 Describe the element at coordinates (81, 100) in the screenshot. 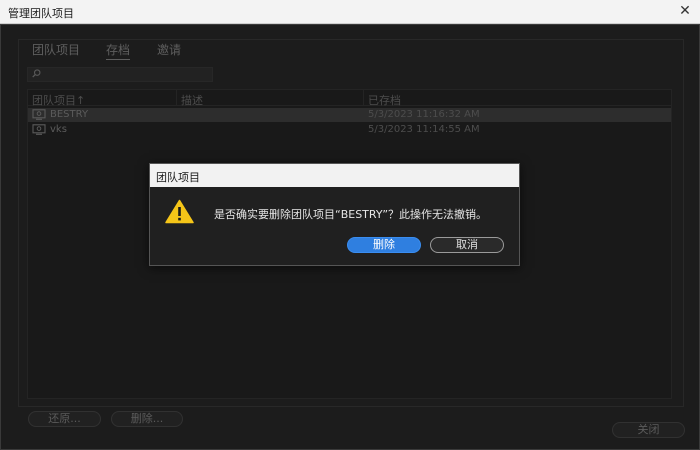

I see `sort-arrow-icon: ↑` at that location.